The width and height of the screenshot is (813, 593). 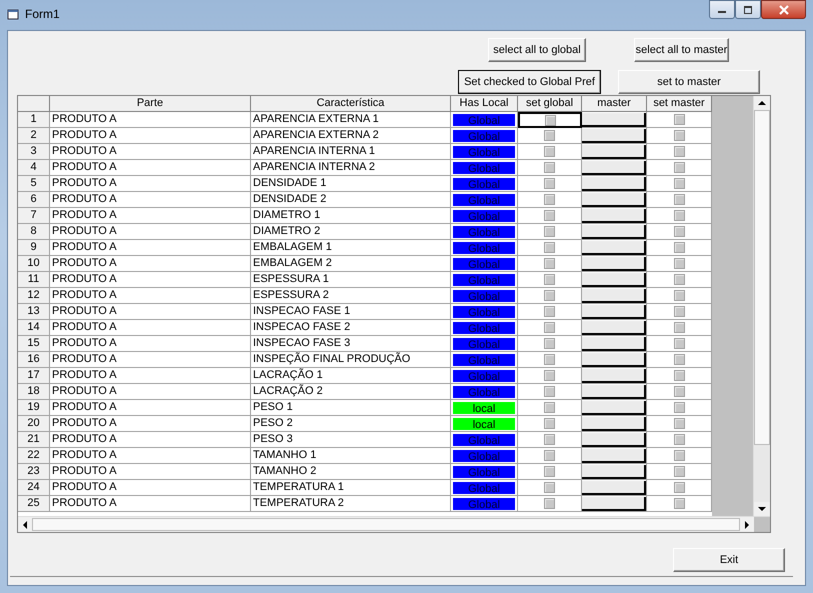 I want to click on vertical-scrollbar, so click(x=761, y=306).